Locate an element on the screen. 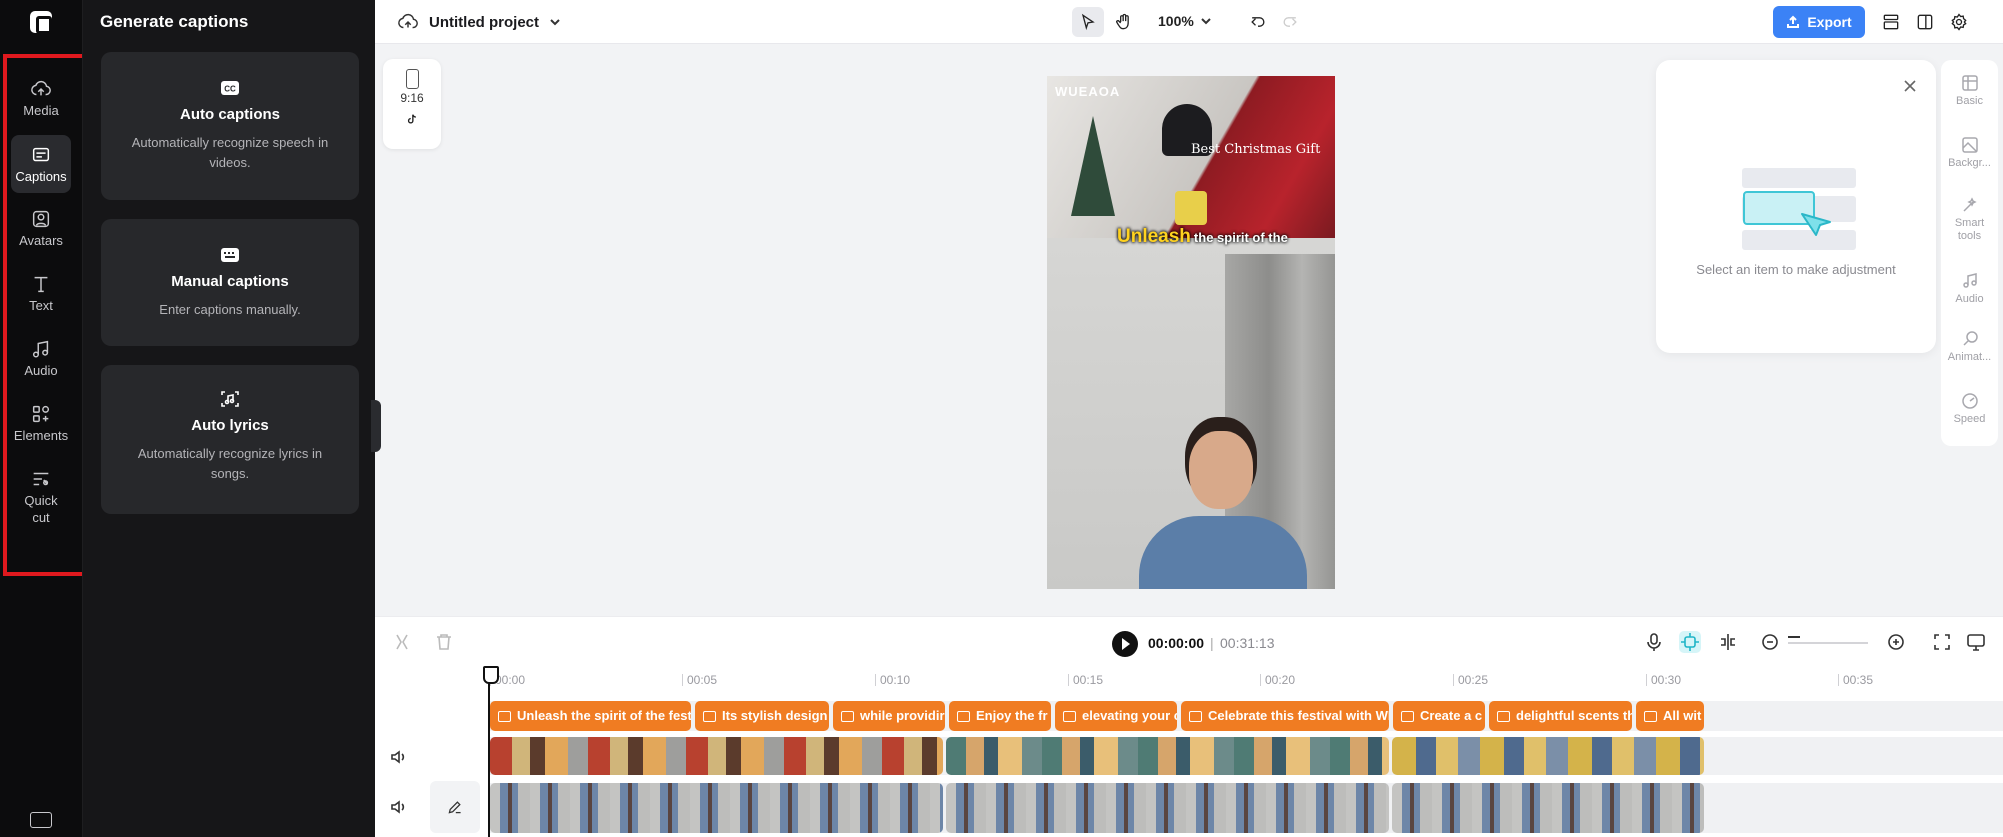  mute-main-track-button is located at coordinates (399, 808).